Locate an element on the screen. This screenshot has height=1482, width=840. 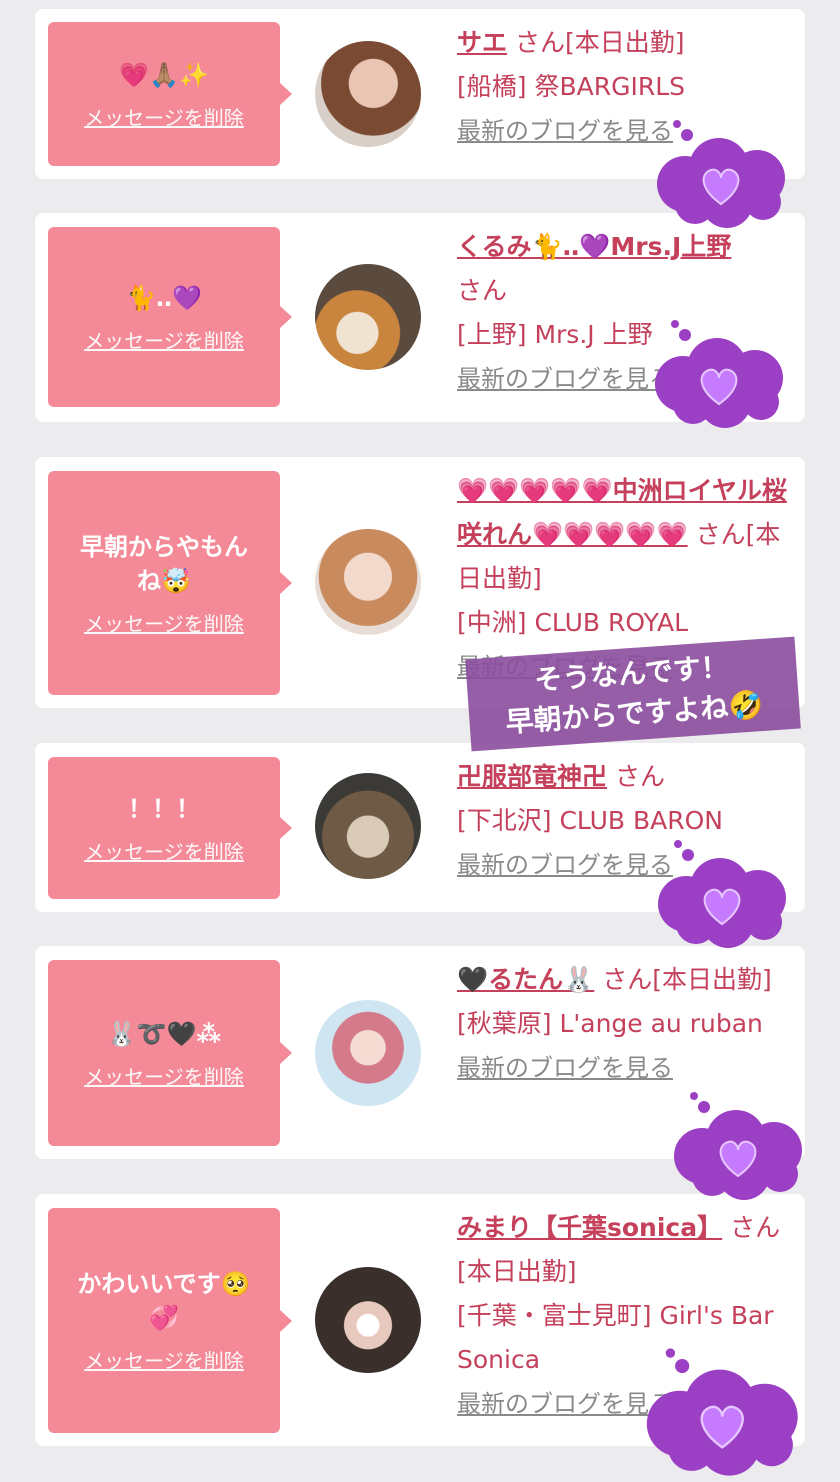
message-bubble: 早朝からやもんね🤯 メッセージを削除 is located at coordinates (170, 583).